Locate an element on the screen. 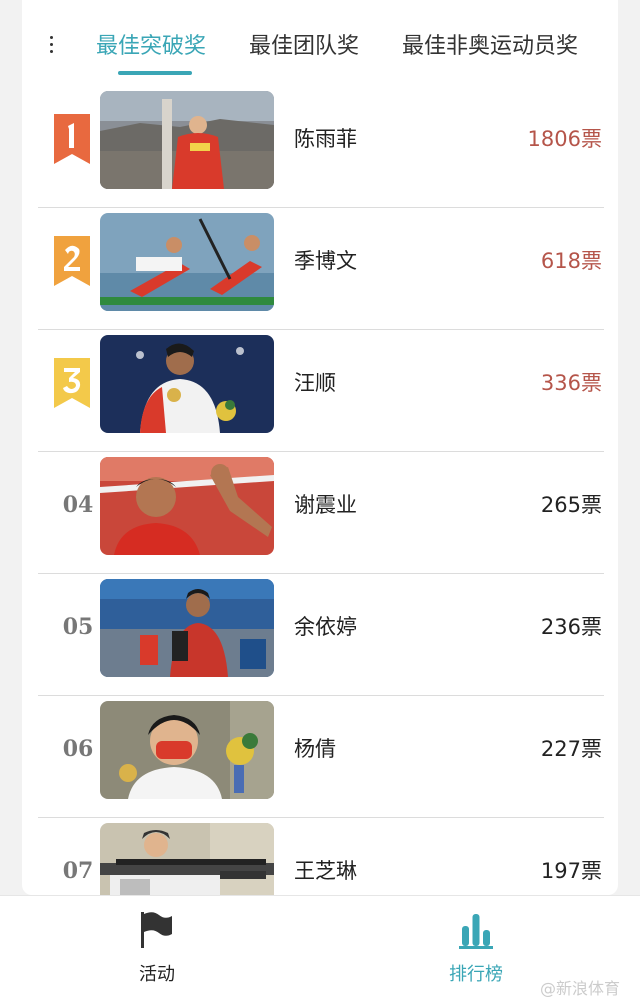 This screenshot has height=1004, width=640. ranking-row: 陈雨菲 1806票 is located at coordinates (321, 147).